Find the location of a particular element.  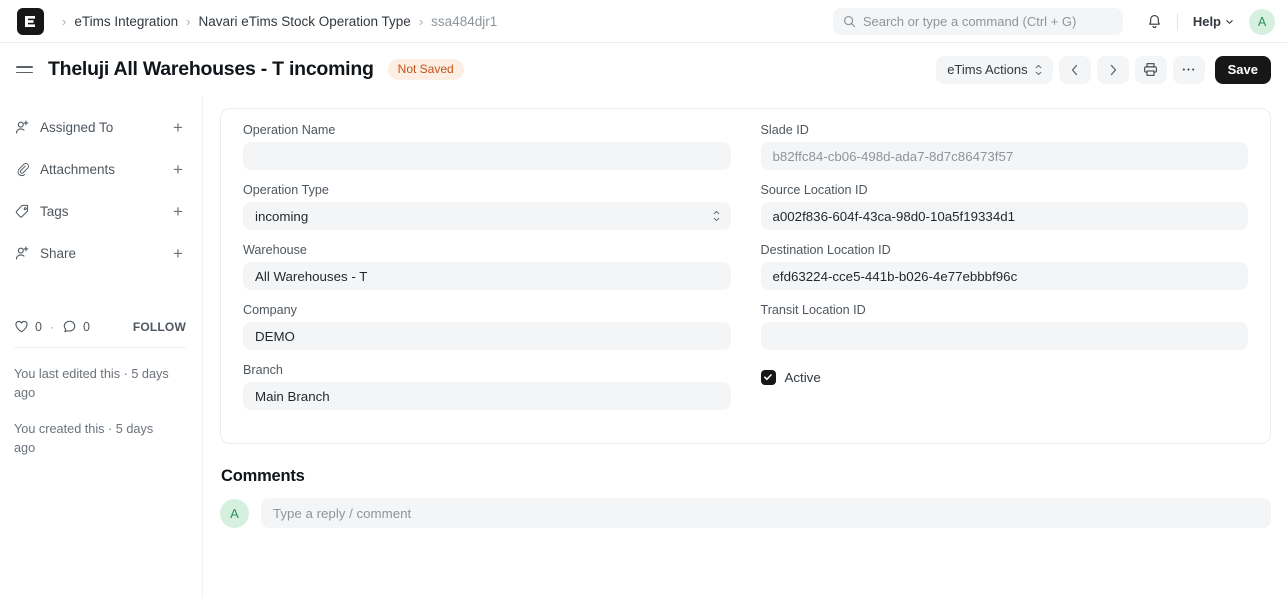

search-icon is located at coordinates (849, 21).